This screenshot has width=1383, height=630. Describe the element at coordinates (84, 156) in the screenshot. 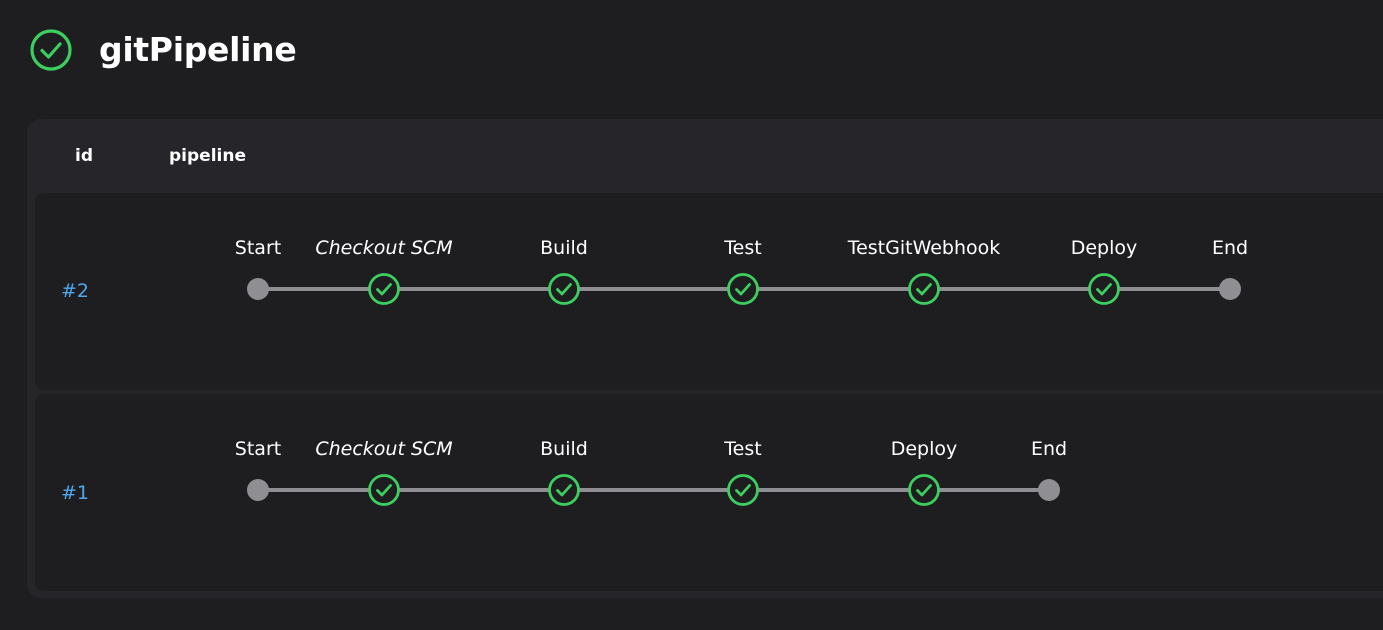

I see `column-header-id: id` at that location.